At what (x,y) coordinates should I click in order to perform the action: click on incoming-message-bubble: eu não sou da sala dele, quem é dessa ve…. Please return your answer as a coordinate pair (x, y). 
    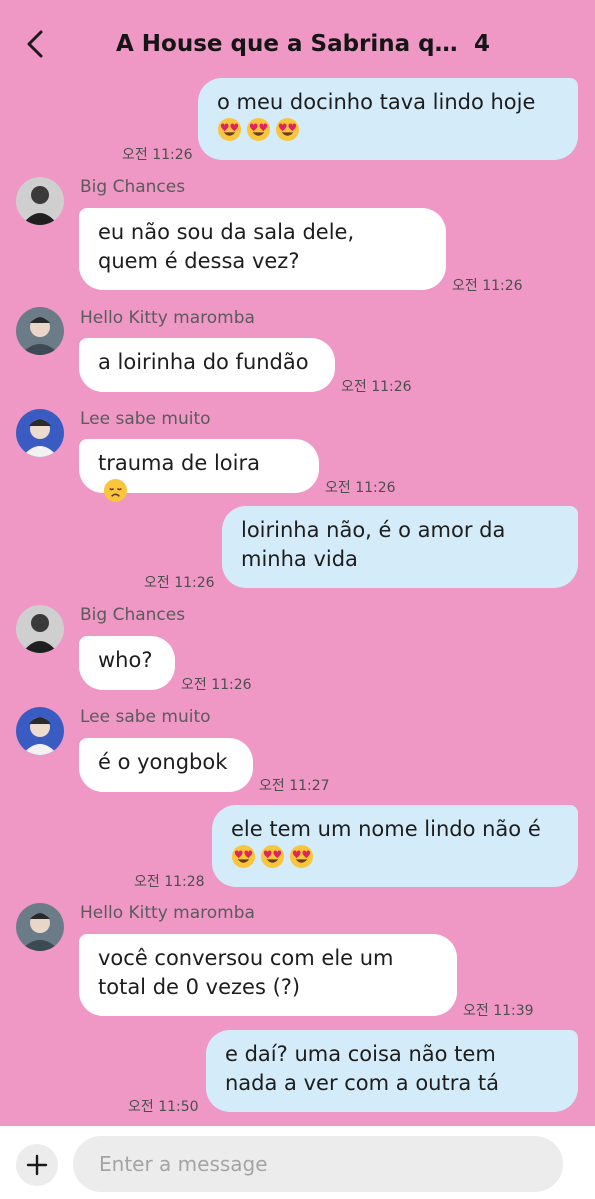
    Looking at the image, I should click on (262, 249).